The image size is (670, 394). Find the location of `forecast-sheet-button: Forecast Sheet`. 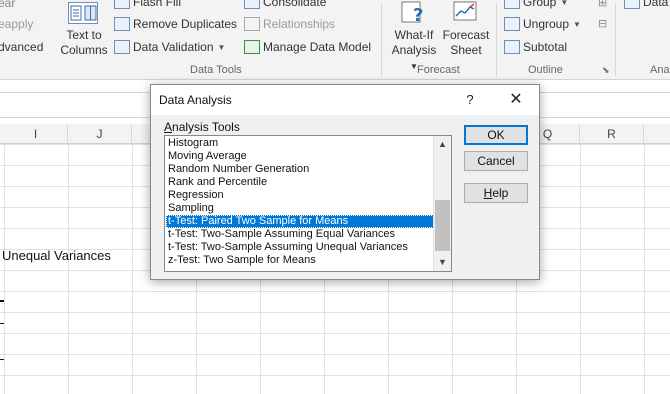

forecast-sheet-button: Forecast Sheet is located at coordinates (466, 43).